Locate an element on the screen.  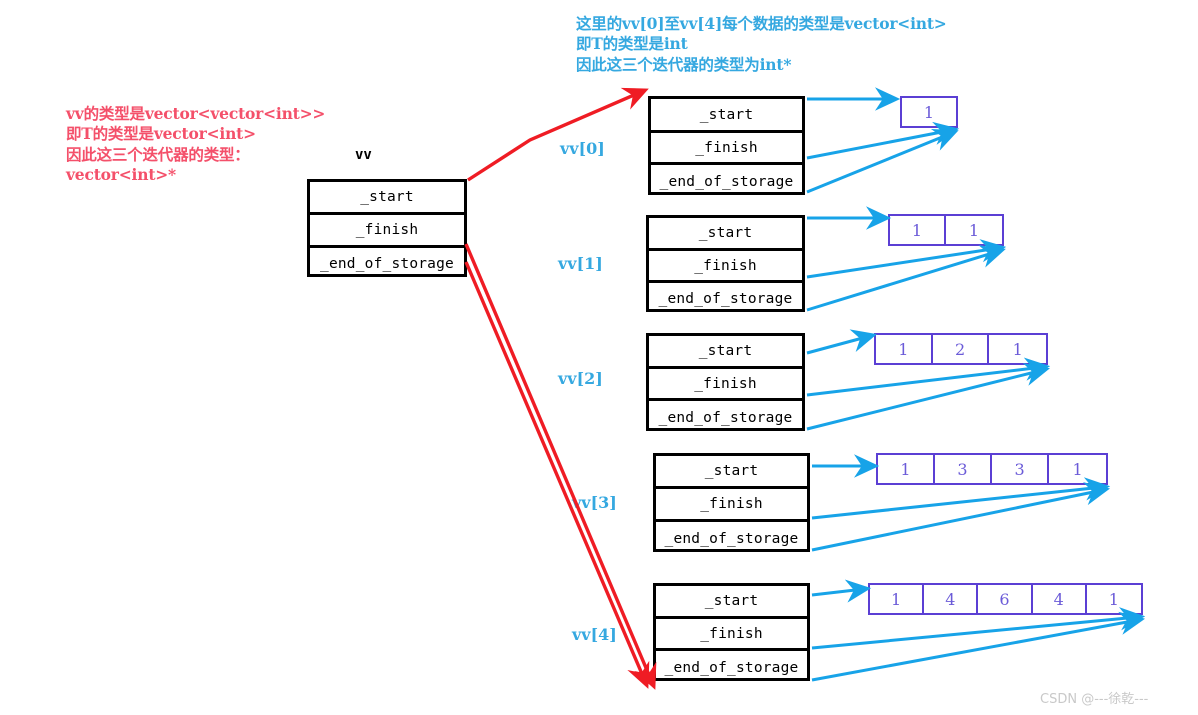
vv0-cell-0: 1 is located at coordinates (929, 112).